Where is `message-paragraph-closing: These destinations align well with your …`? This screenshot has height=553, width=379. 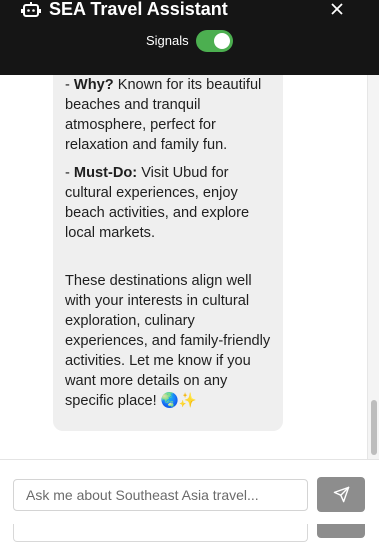 message-paragraph-closing: These destinations align well with your … is located at coordinates (168, 341).